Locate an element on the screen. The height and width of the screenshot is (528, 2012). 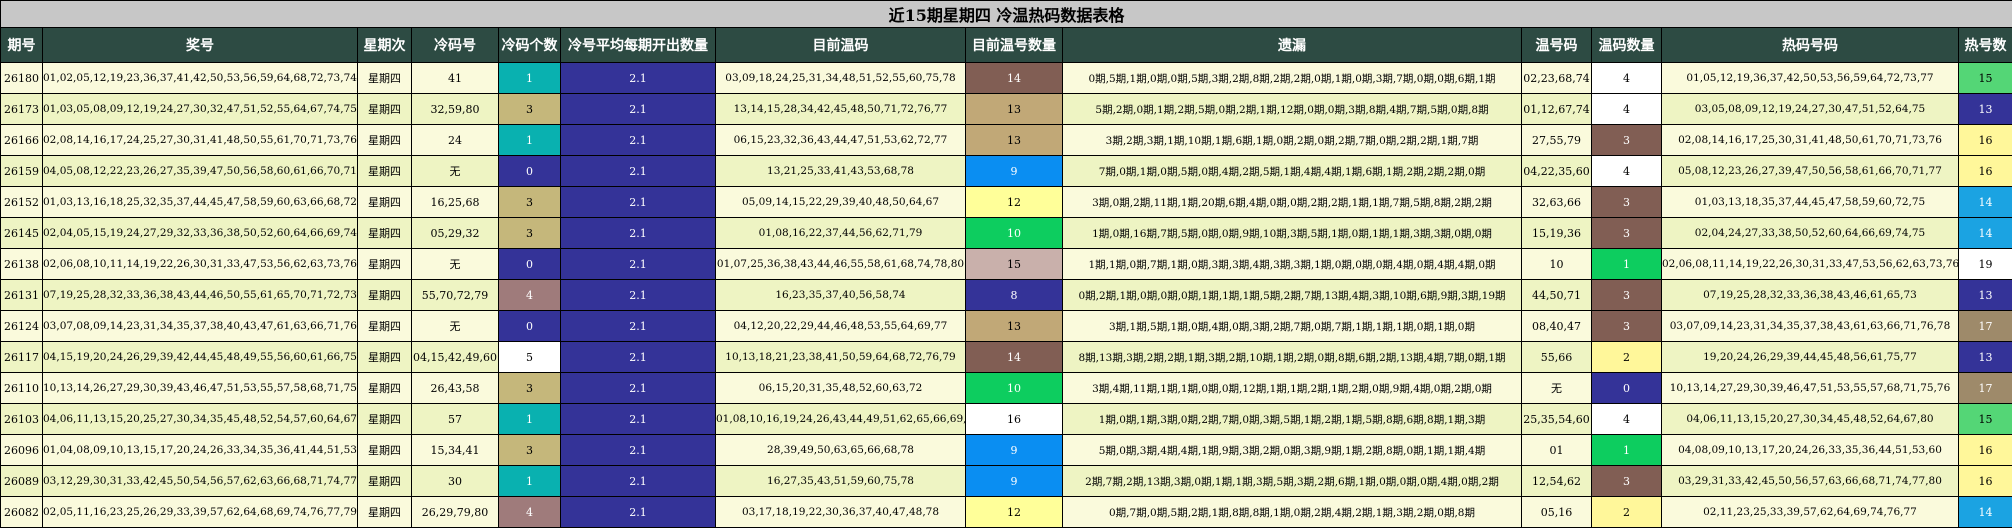
cell-cold: 26,29,79,80 is located at coordinates (455, 512).